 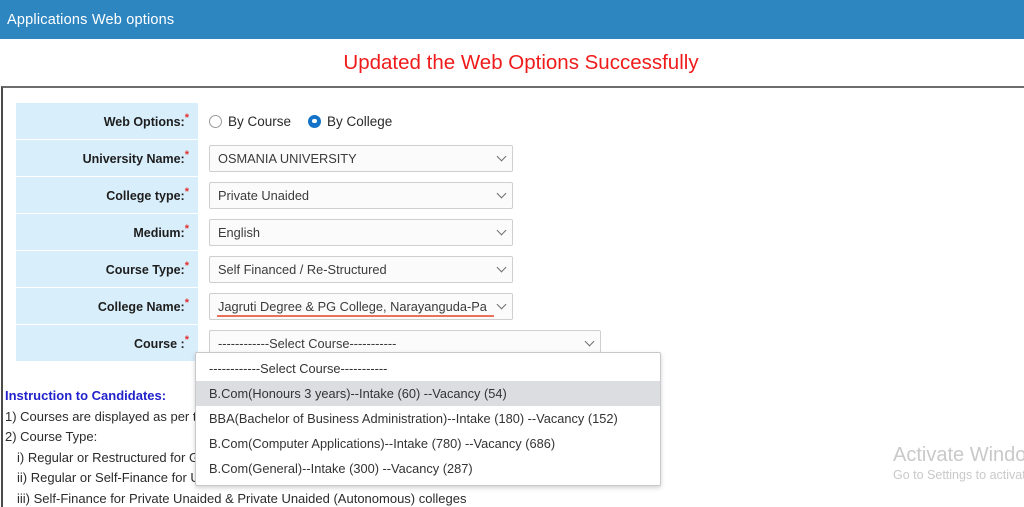 I want to click on label-cell-college-type: College type:*, so click(x=107, y=195).